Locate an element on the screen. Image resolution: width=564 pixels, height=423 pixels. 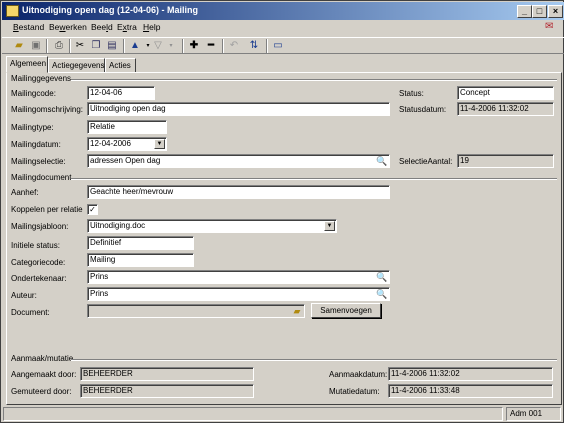
omschrijving-label: Mailingomschrijving: is located at coordinates (47, 109).